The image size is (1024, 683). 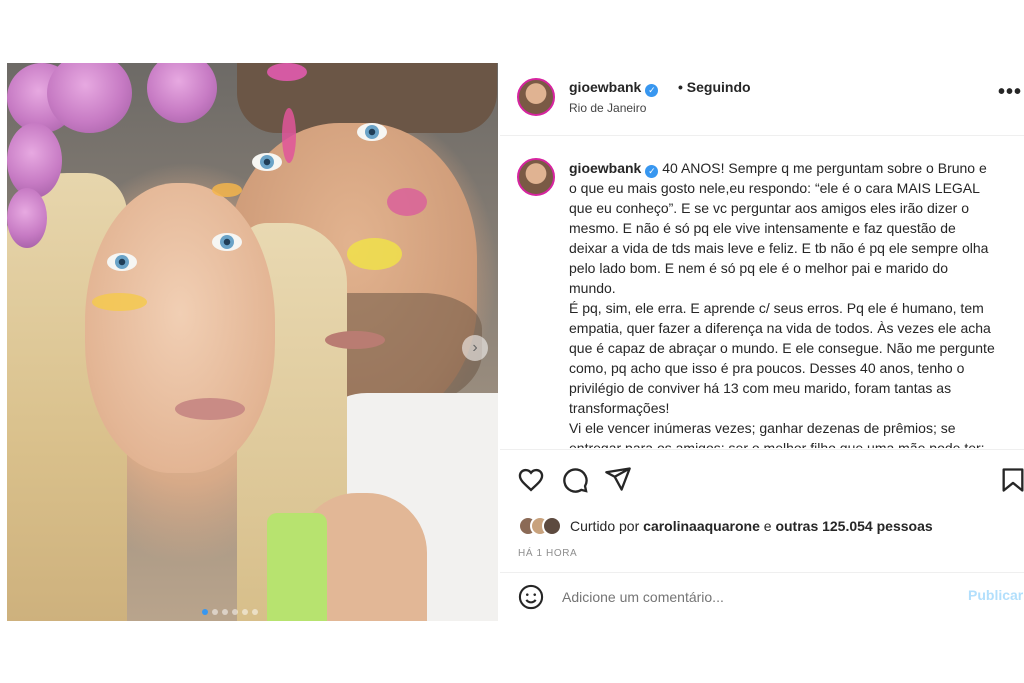 What do you see at coordinates (605, 87) in the screenshot?
I see `author-username-text: gioewbank` at bounding box center [605, 87].